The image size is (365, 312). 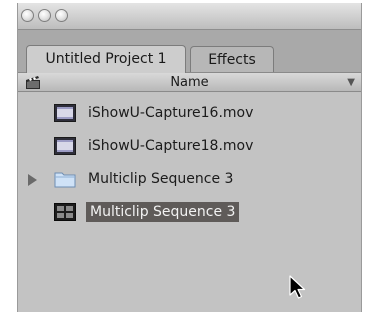 I want to click on disclosure-triangle-icon, so click(x=32, y=180).